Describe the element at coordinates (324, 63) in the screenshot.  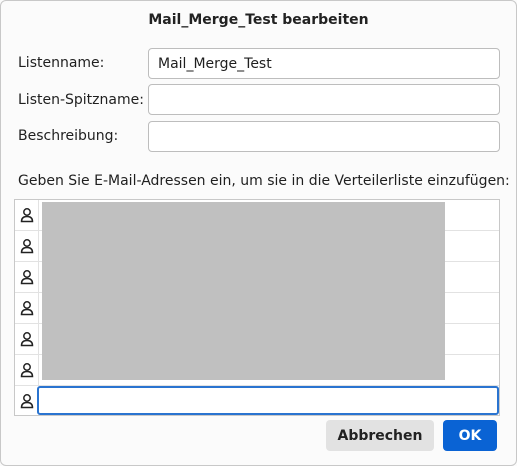
I see `listname-input` at that location.